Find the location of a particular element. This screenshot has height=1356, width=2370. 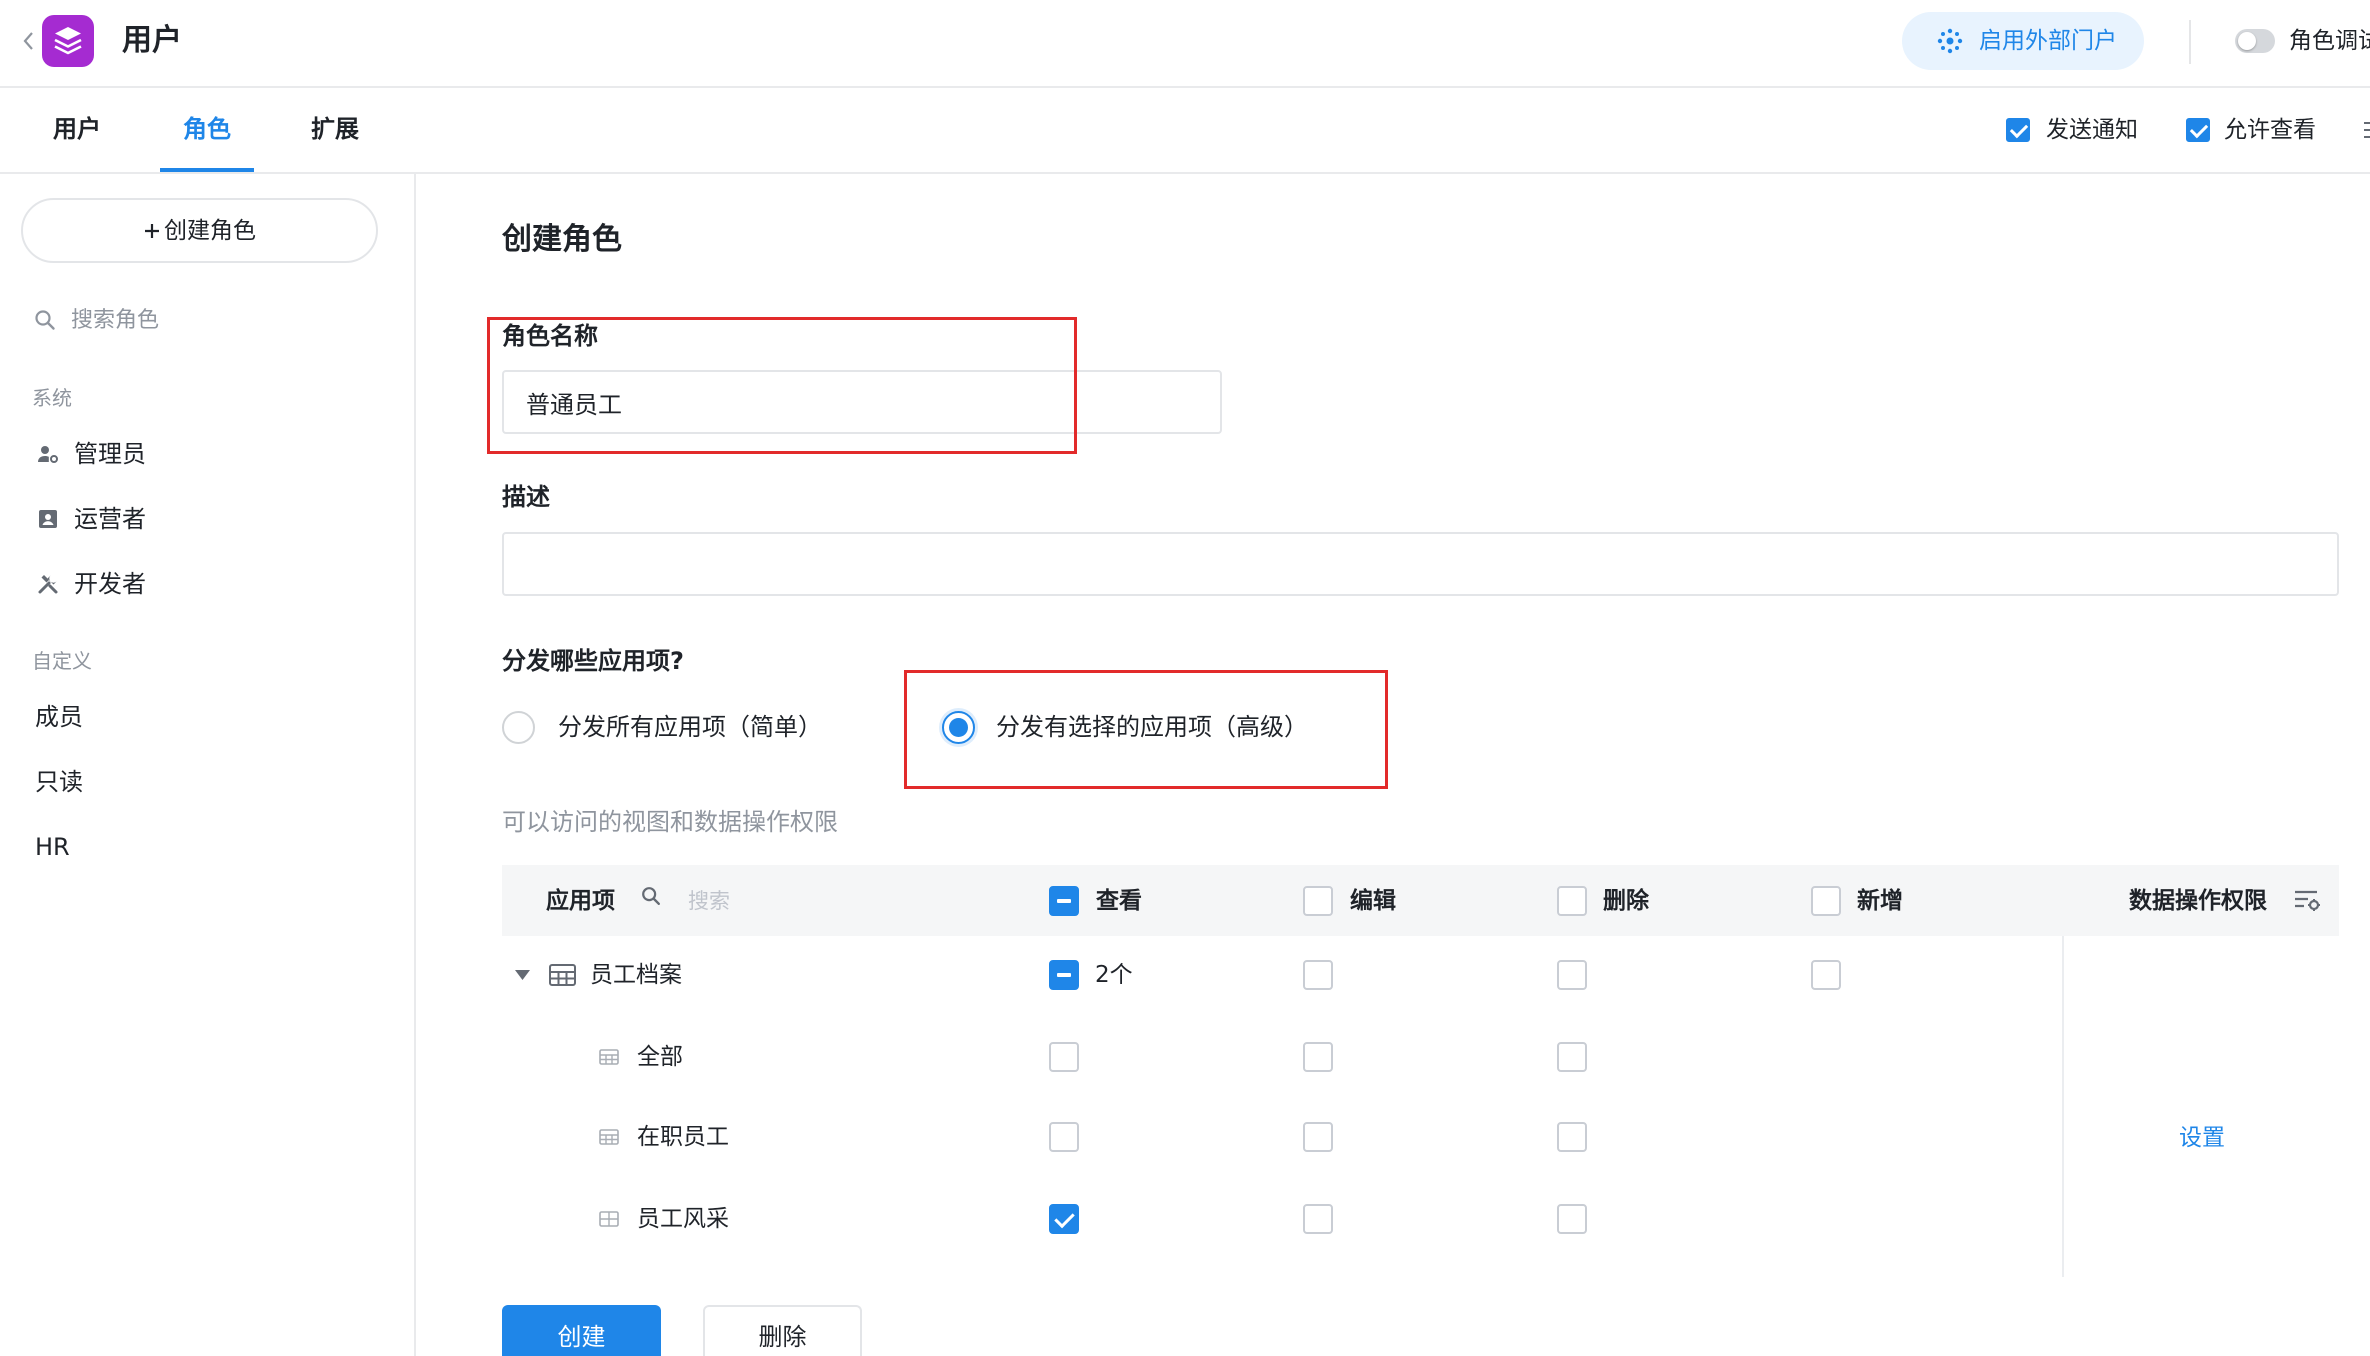

sidebar-item-label: 管理员 is located at coordinates (110, 454).